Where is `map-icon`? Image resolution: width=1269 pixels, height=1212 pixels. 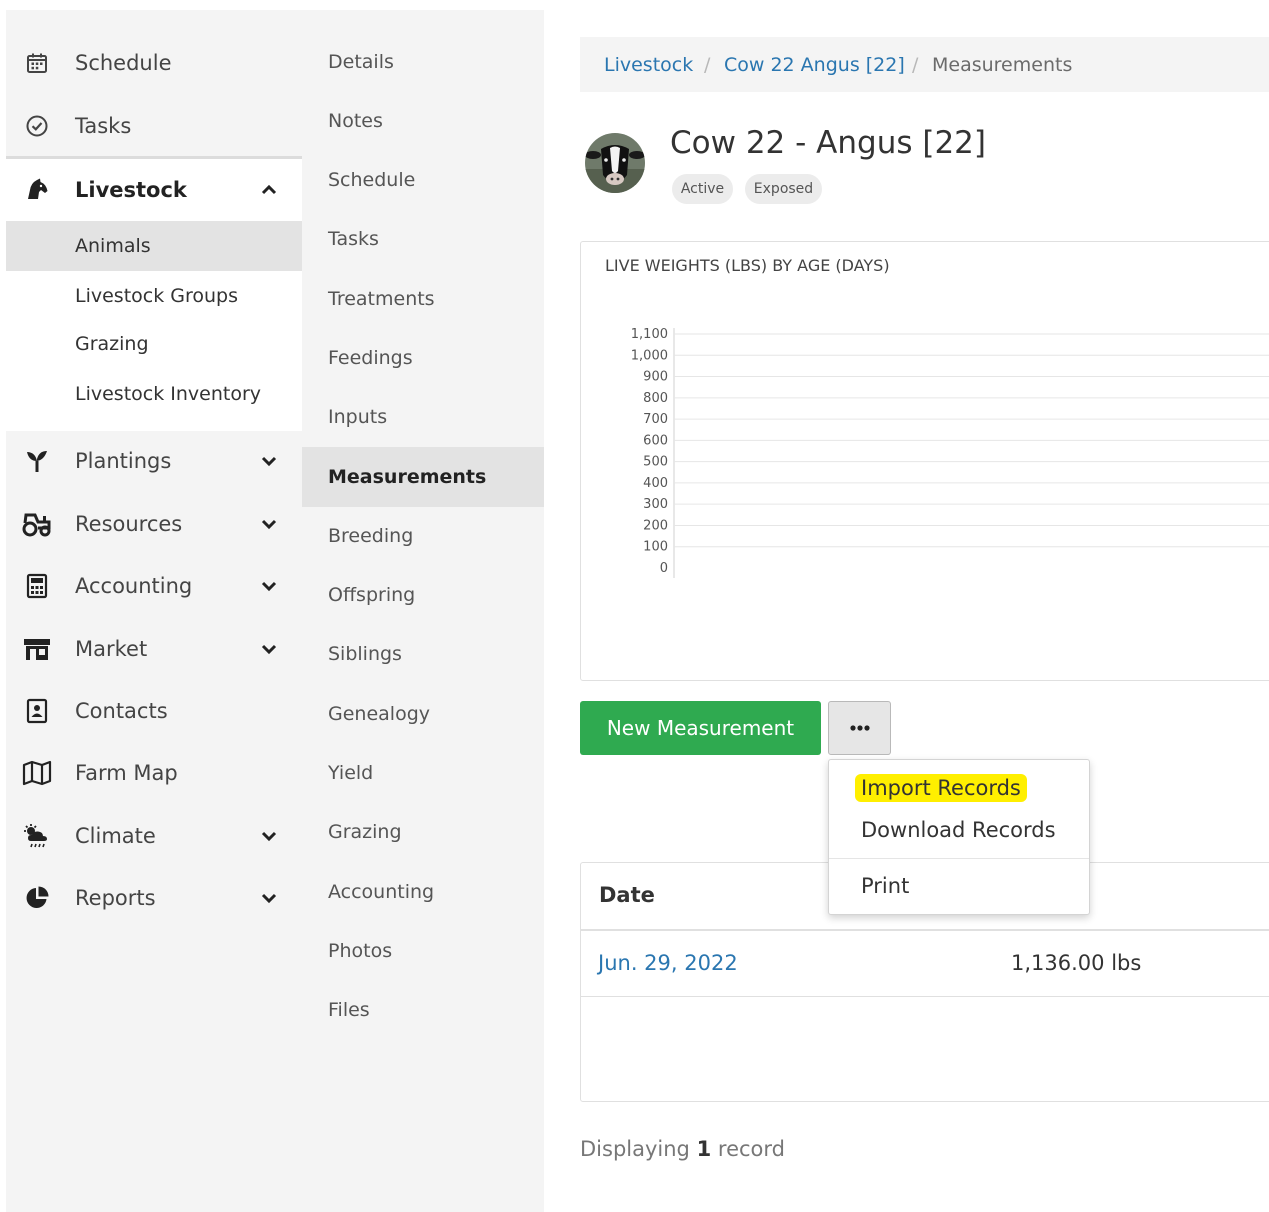
map-icon is located at coordinates (37, 773).